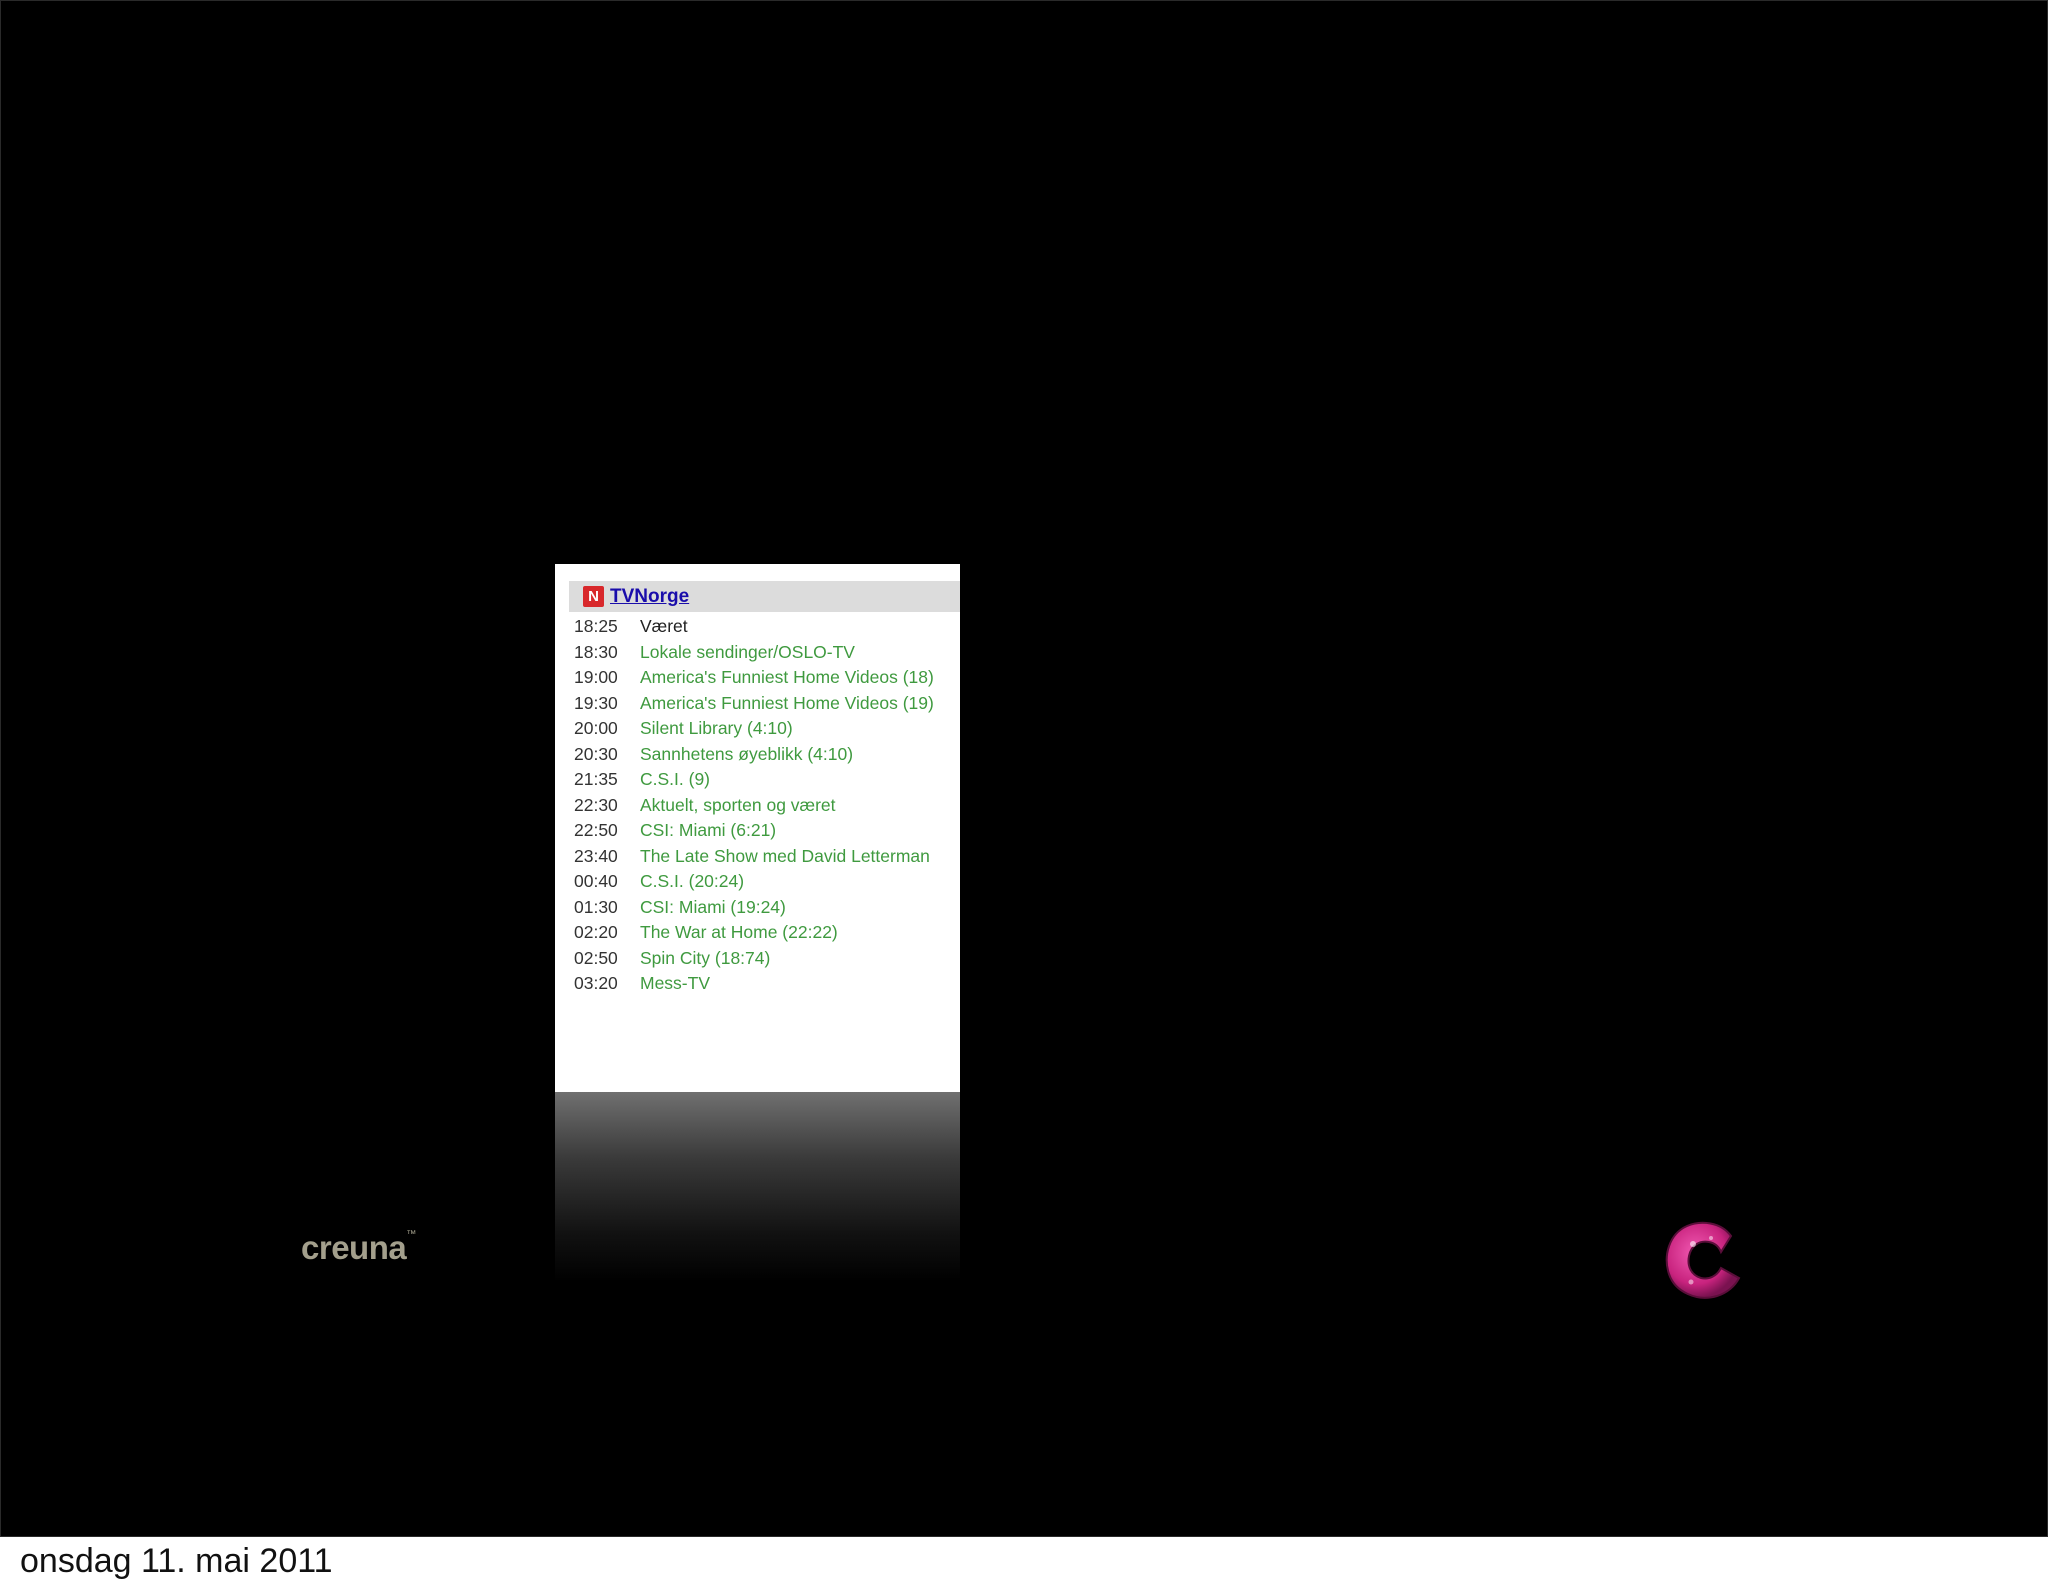  What do you see at coordinates (797, 881) in the screenshot?
I see `schedule-title: C.S.I. (20:24)` at bounding box center [797, 881].